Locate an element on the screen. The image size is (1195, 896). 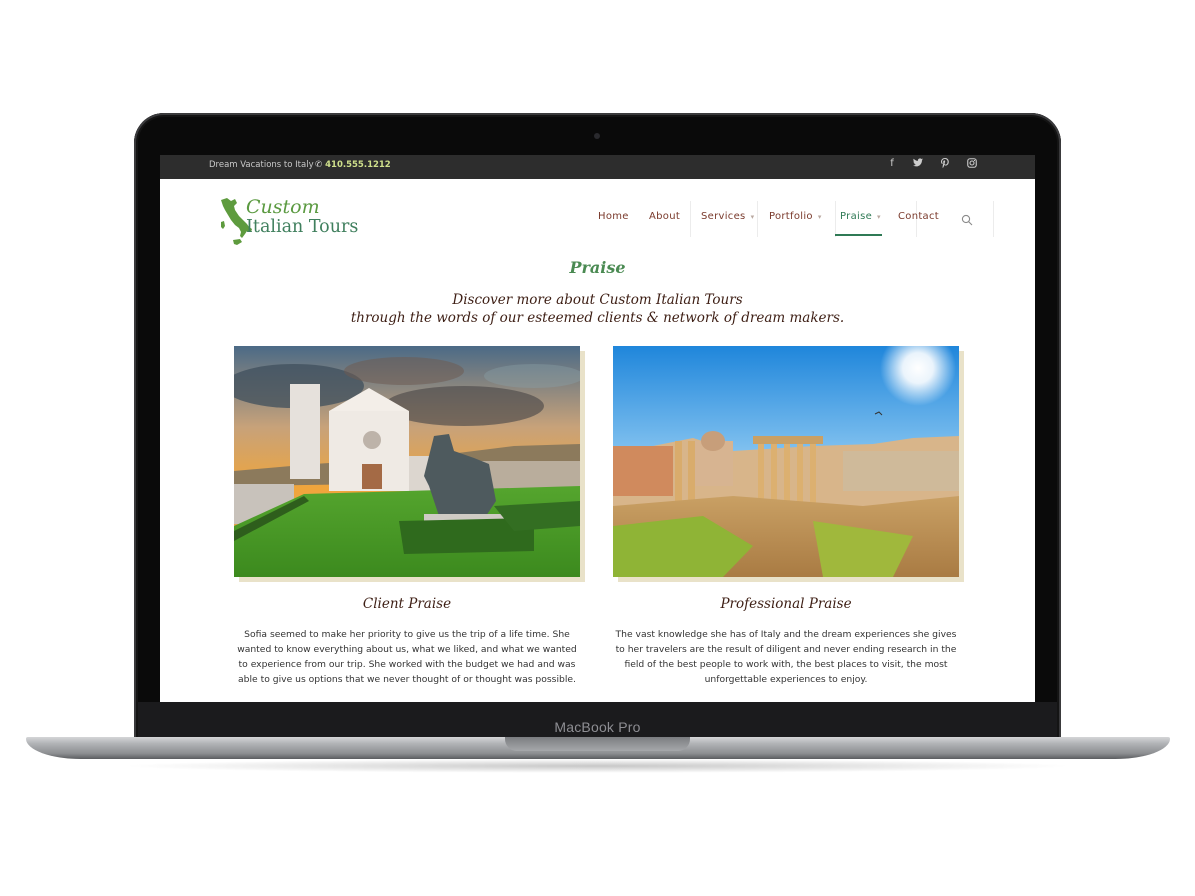
page-title: Praise is located at coordinates (597, 267).